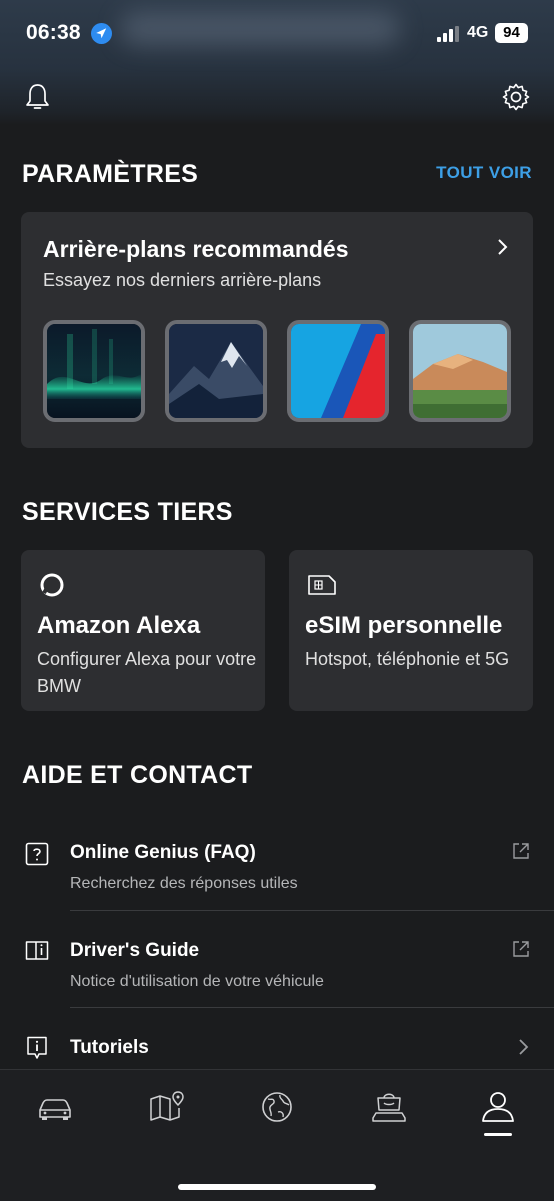 The height and width of the screenshot is (1201, 554). What do you see at coordinates (498, 1134) in the screenshot?
I see `active-tab-indicator` at bounding box center [498, 1134].